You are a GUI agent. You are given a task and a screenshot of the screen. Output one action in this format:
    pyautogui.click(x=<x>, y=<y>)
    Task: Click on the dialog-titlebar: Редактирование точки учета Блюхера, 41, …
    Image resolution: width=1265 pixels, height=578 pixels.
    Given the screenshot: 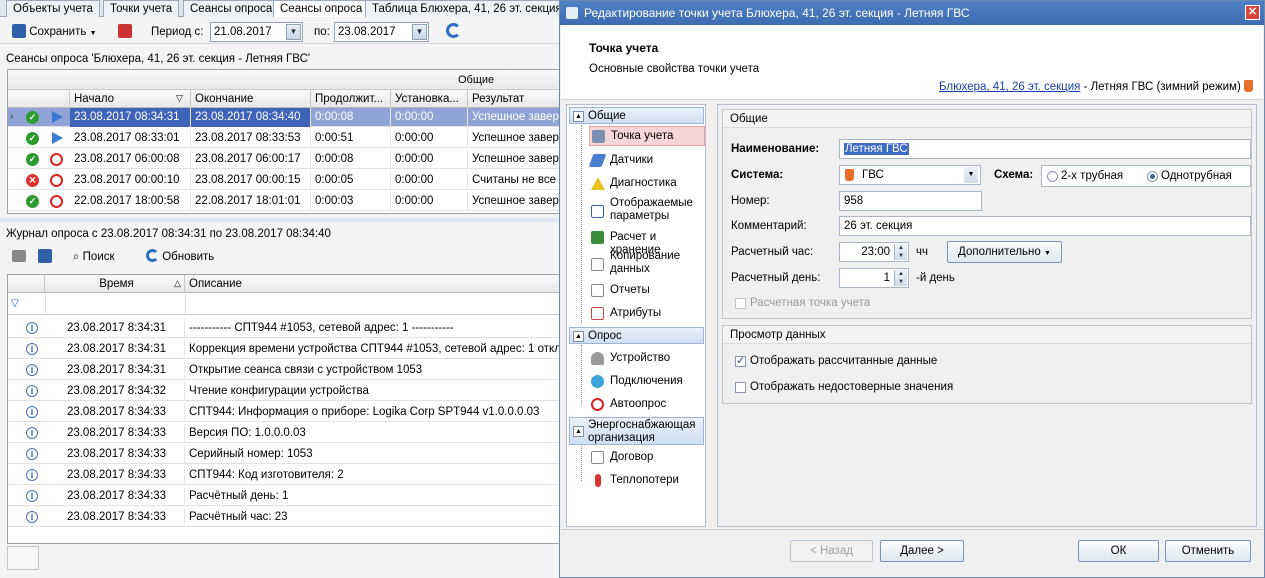 What is the action you would take?
    pyautogui.click(x=912, y=13)
    